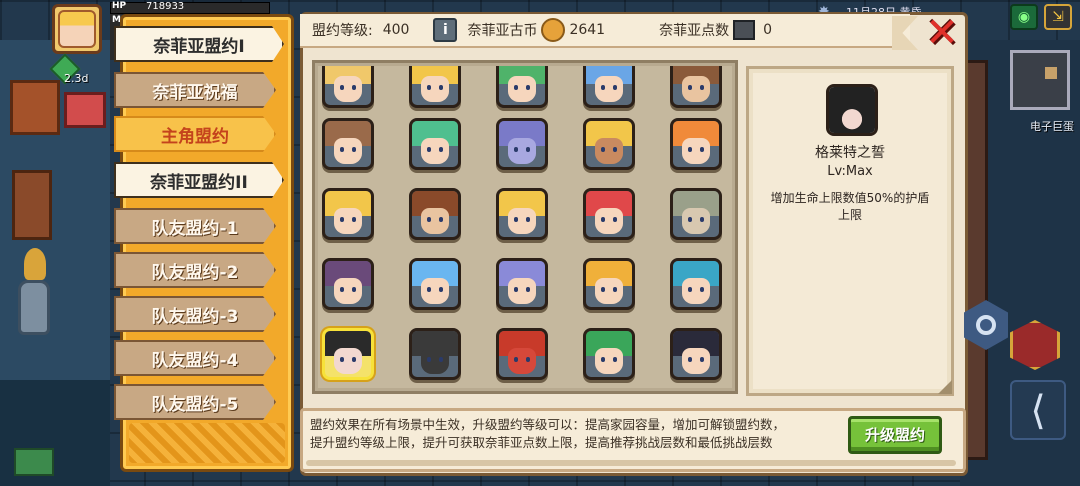 Image resolution: width=1080 pixels, height=486 pixels. What do you see at coordinates (195, 270) in the screenshot?
I see `tab-6: 队友盟约-2` at bounding box center [195, 270].